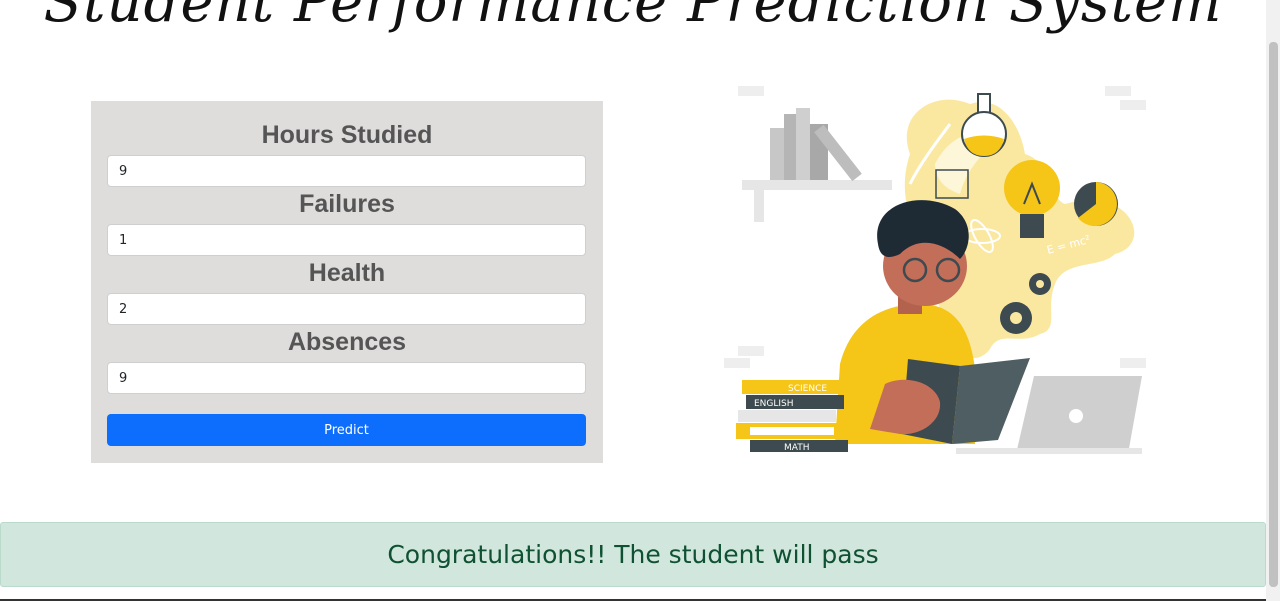  Describe the element at coordinates (346, 240) in the screenshot. I see `failures-input` at that location.